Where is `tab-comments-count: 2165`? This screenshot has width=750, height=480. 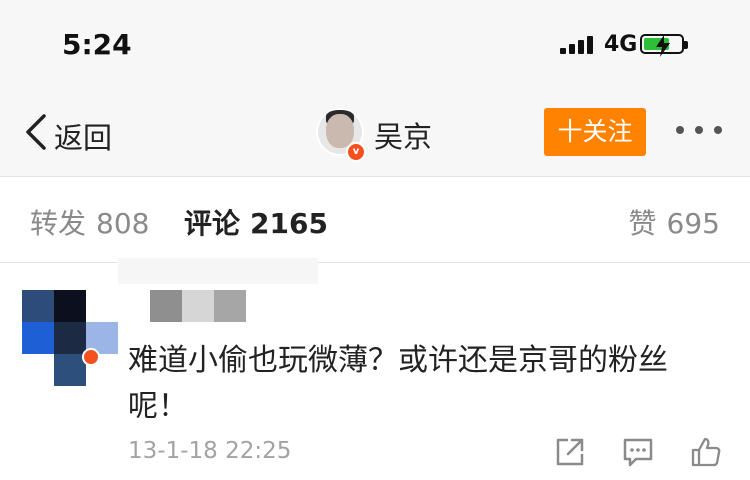
tab-comments-count: 2165 is located at coordinates (289, 223).